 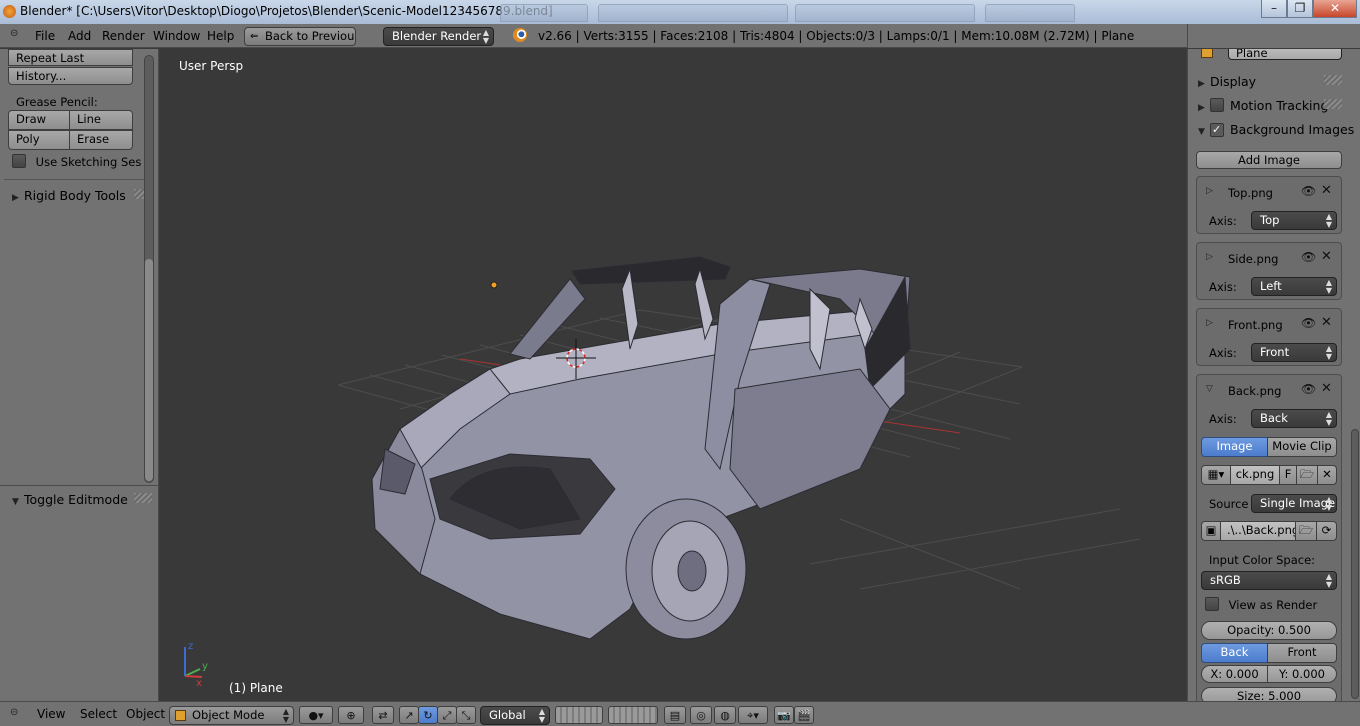 I want to click on menu-render: Render, so click(x=123, y=36).